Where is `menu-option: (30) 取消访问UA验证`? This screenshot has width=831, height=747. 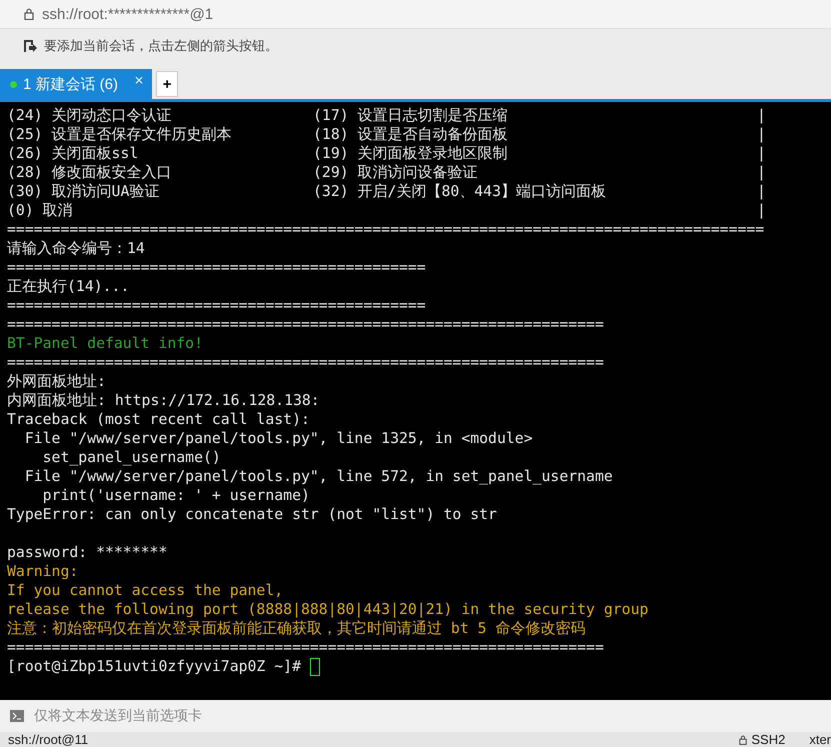 menu-option: (30) 取消访问UA验证 is located at coordinates (160, 191).